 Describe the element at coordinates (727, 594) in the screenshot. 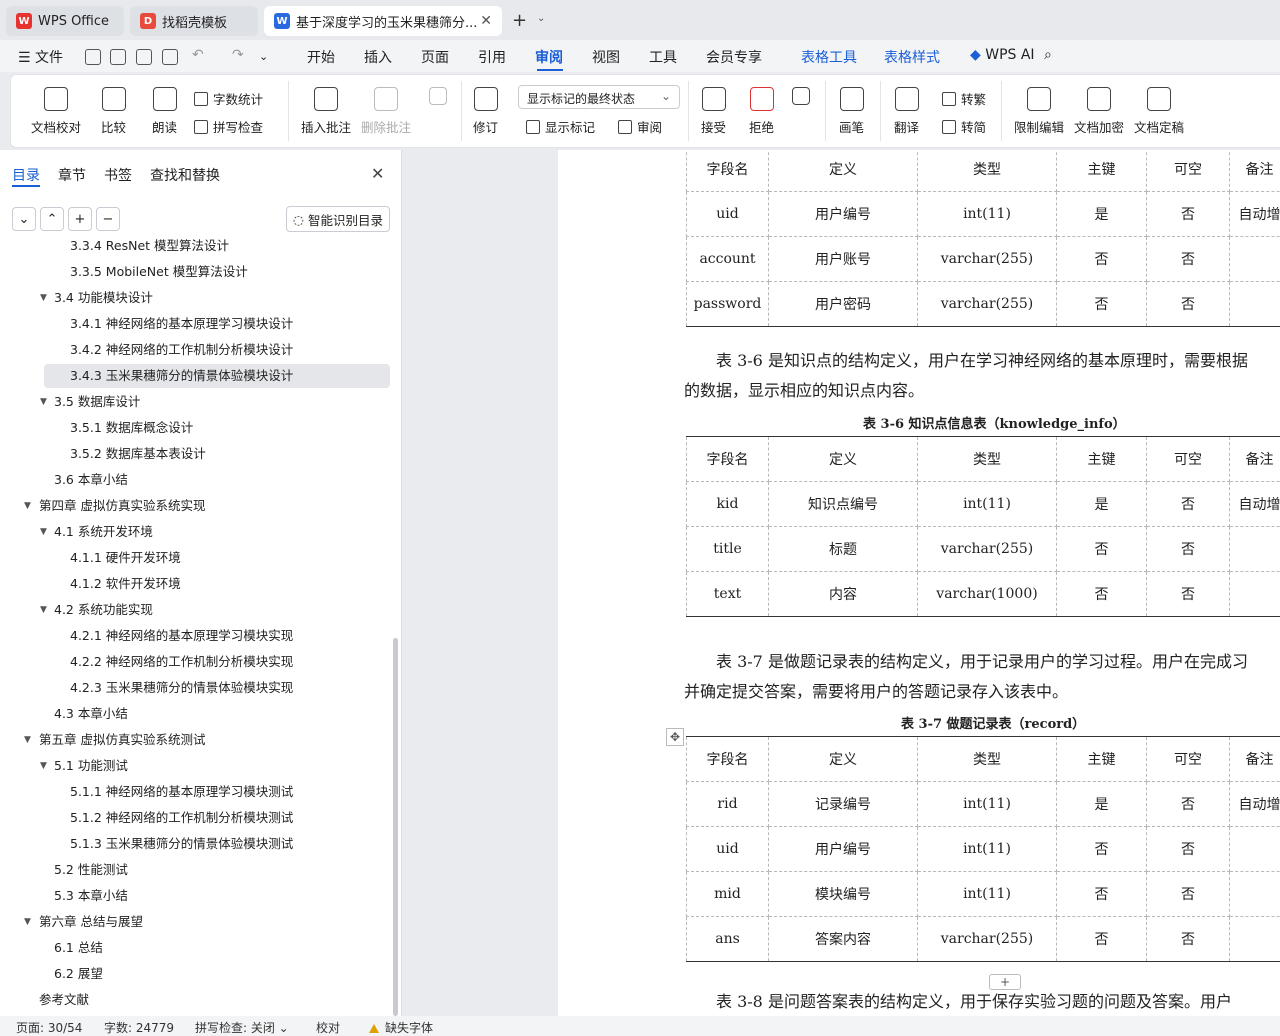

I see `table-cell: text` at that location.